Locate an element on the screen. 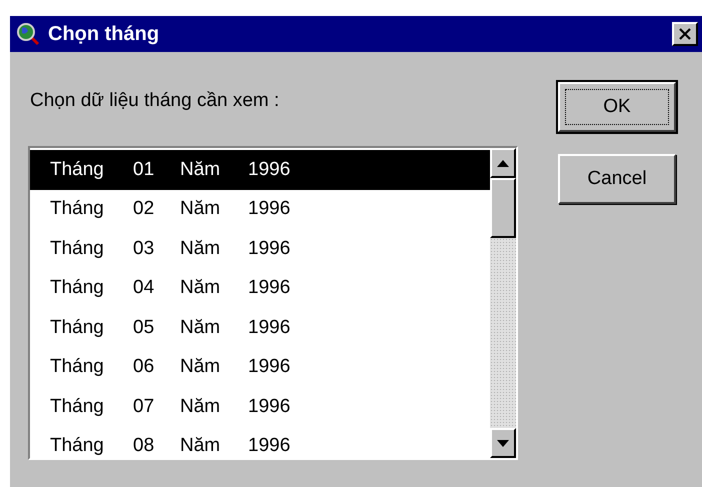 This screenshot has height=487, width=702. close-icon is located at coordinates (685, 34).